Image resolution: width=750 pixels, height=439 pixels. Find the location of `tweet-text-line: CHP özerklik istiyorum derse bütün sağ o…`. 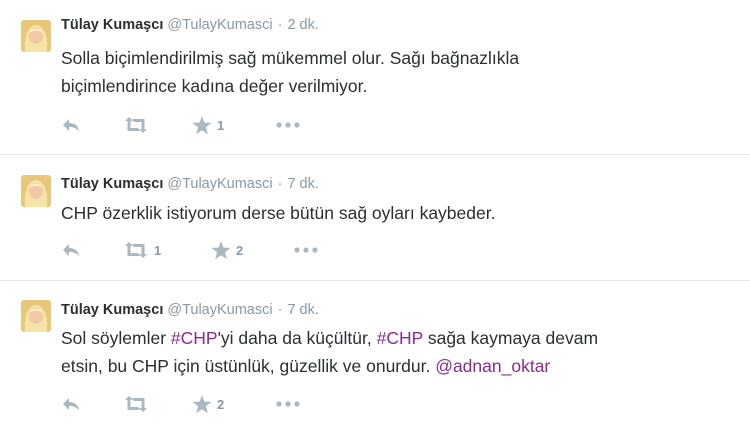

tweet-text-line: CHP özerklik istiyorum derse bütün sağ o… is located at coordinates (278, 213).